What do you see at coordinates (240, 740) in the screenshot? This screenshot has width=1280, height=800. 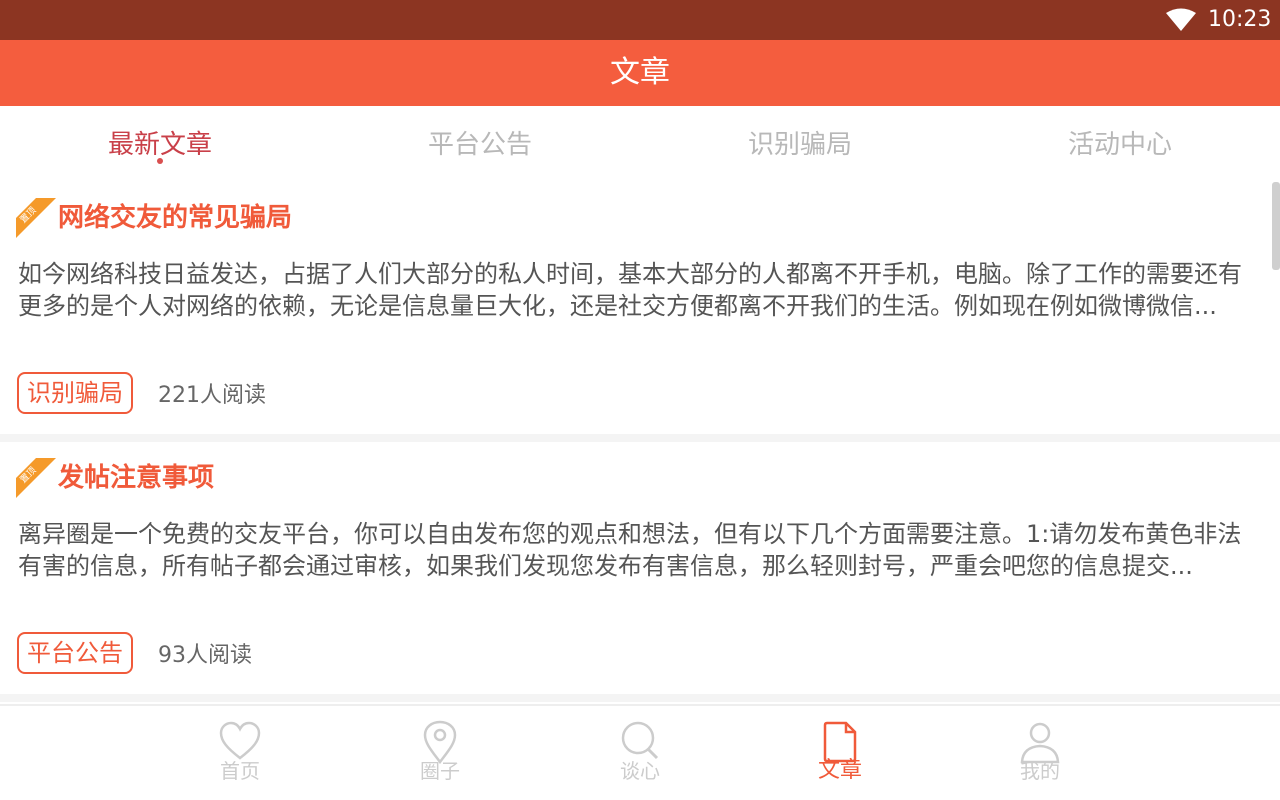 I see `heart-icon` at bounding box center [240, 740].